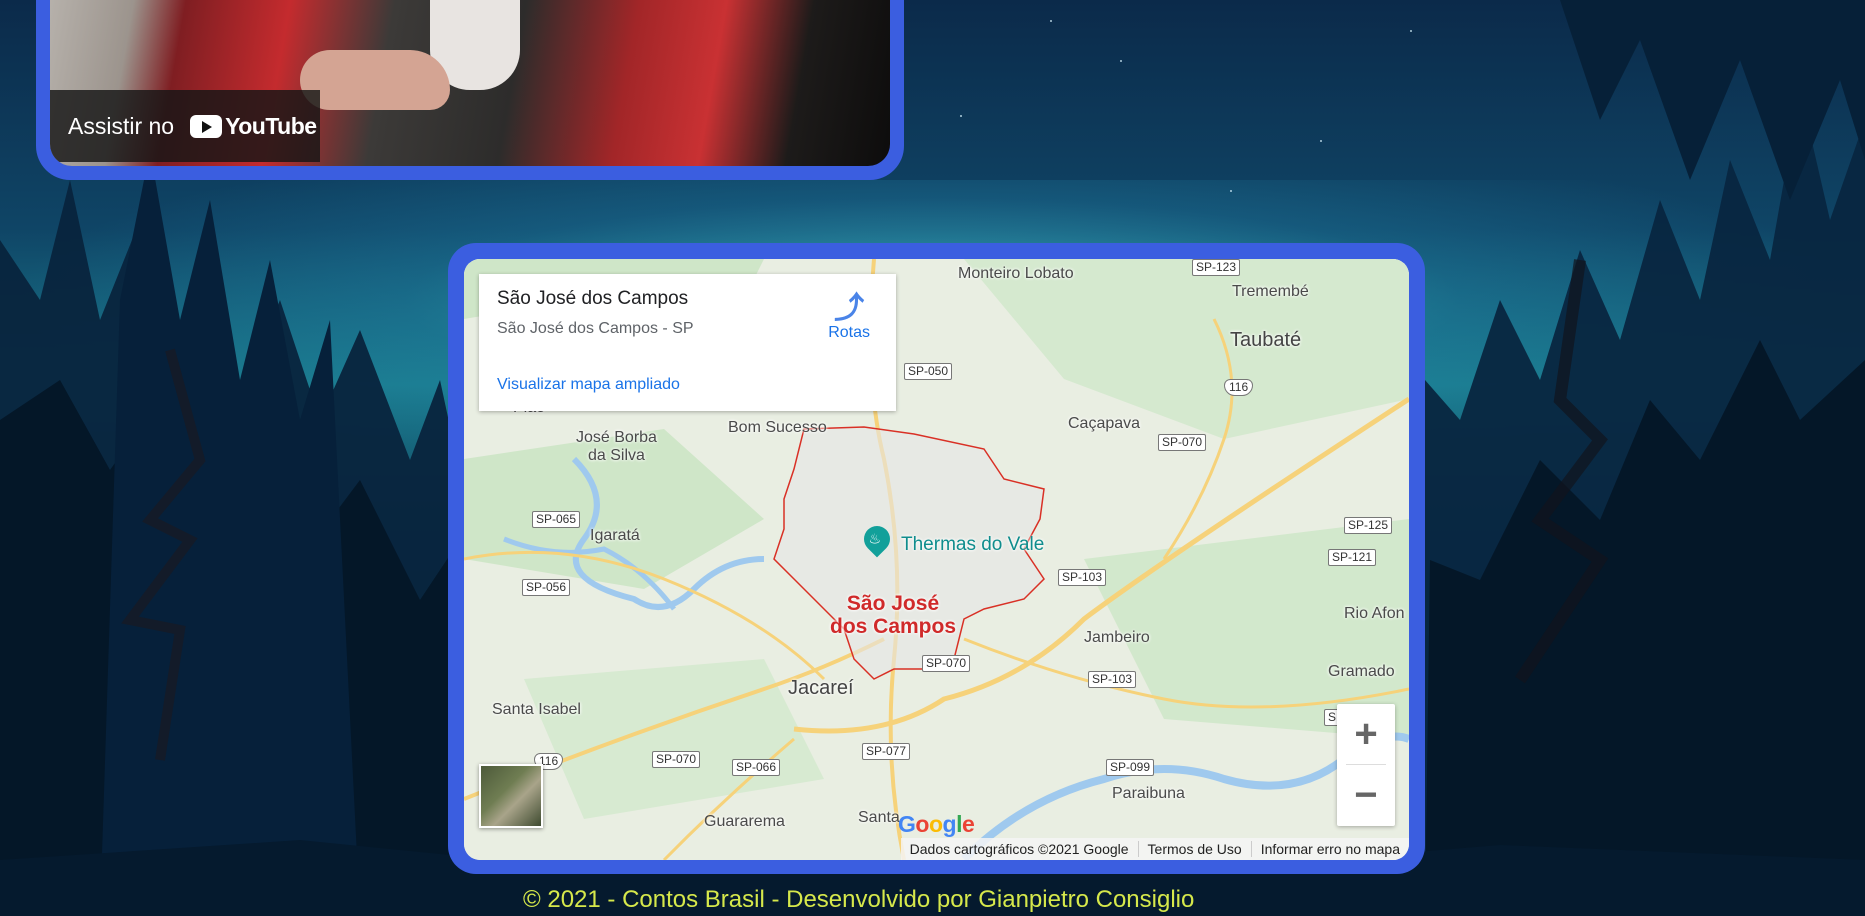  What do you see at coordinates (556, 519) in the screenshot?
I see `road-shield: SP-065` at bounding box center [556, 519].